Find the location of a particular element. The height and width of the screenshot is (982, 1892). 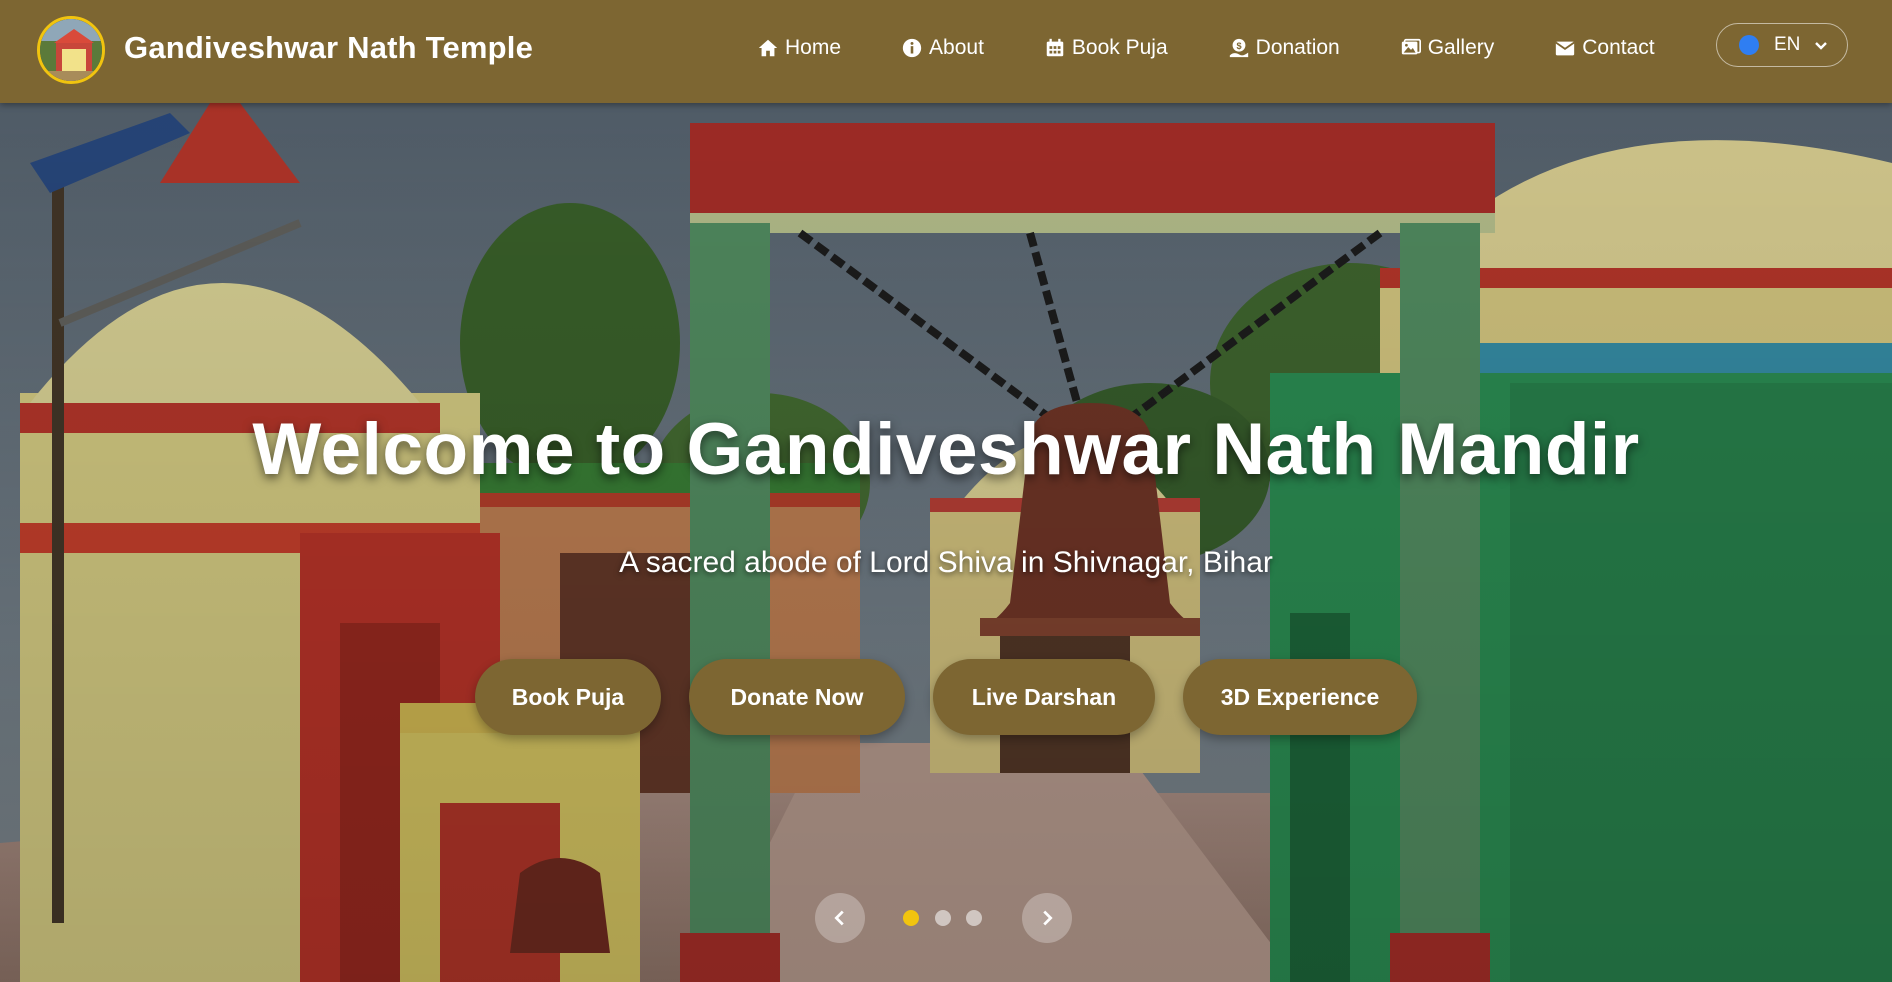

gallery-icon is located at coordinates (1411, 48).